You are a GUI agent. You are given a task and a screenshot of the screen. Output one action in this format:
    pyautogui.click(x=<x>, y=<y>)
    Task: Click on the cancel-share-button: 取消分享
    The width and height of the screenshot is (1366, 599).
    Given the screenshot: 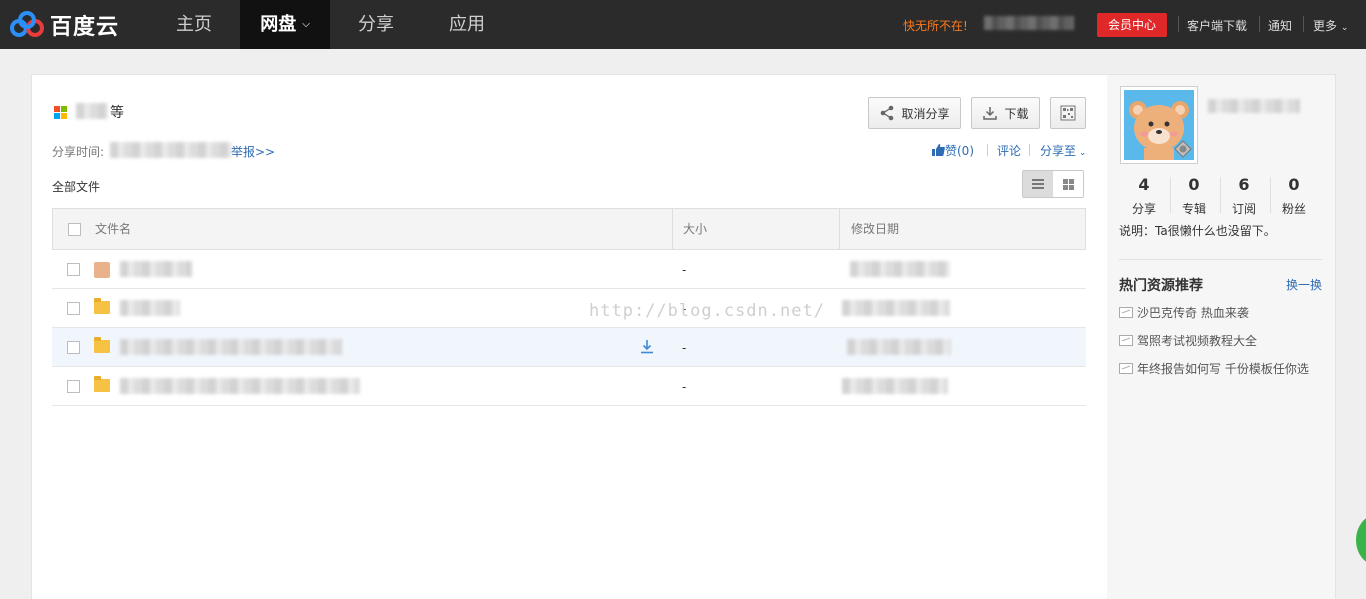 What is the action you would take?
    pyautogui.click(x=914, y=113)
    